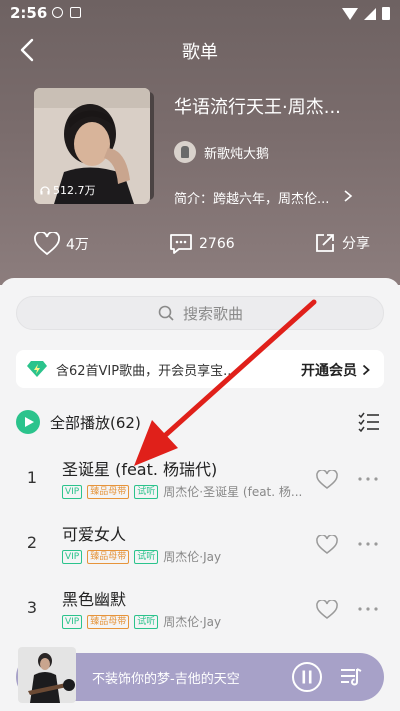  Describe the element at coordinates (74, 190) in the screenshot. I see `play-count-value: 512.7万` at that location.